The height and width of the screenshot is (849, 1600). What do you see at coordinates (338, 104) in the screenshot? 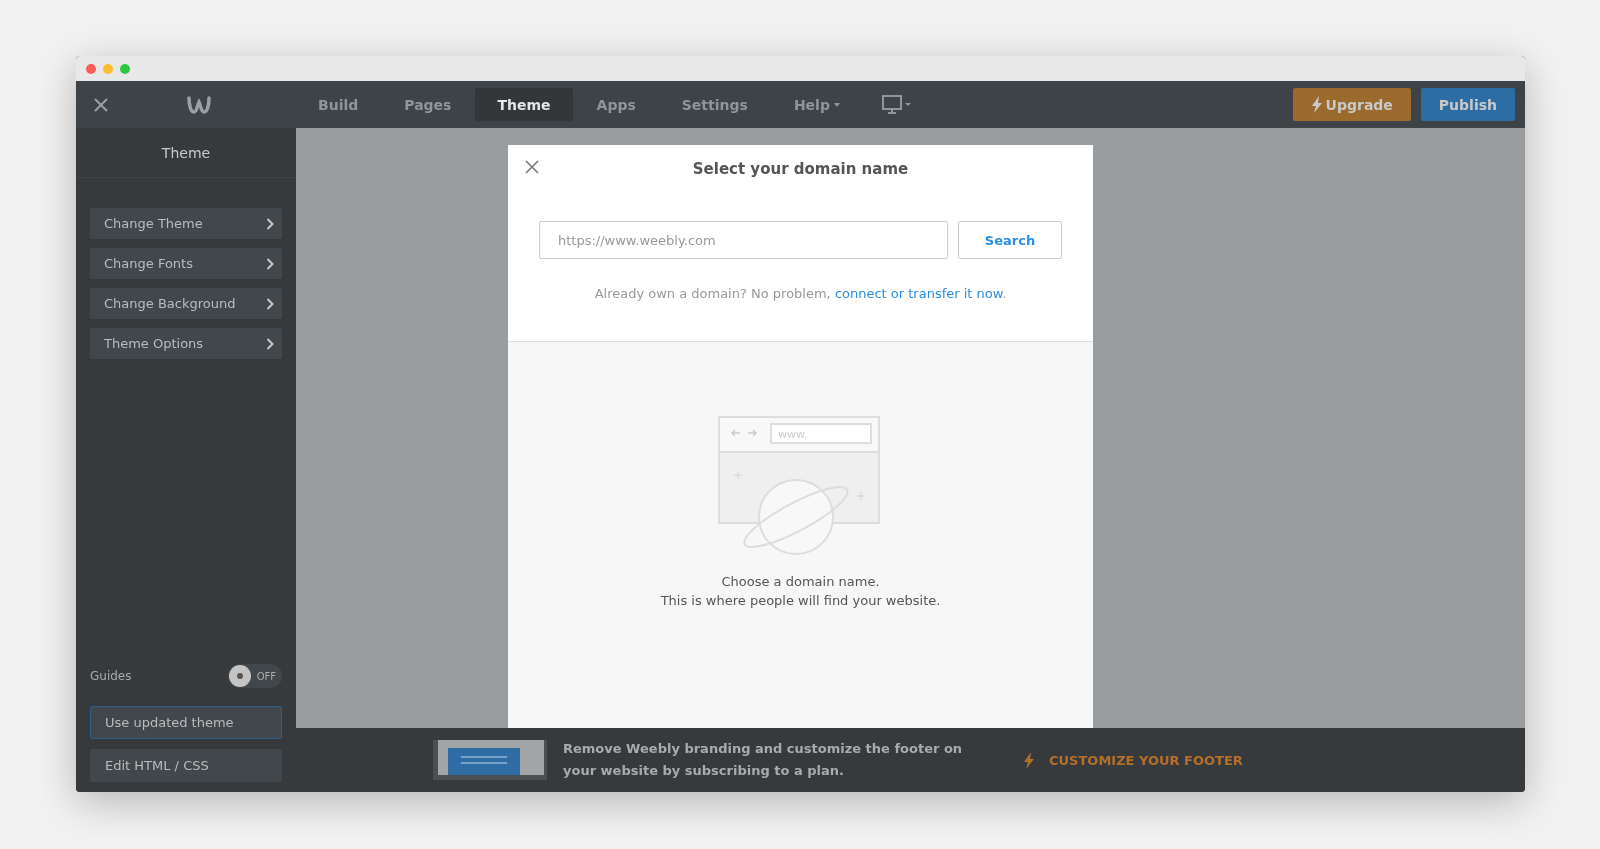
I see `nav-tab: Build` at bounding box center [338, 104].